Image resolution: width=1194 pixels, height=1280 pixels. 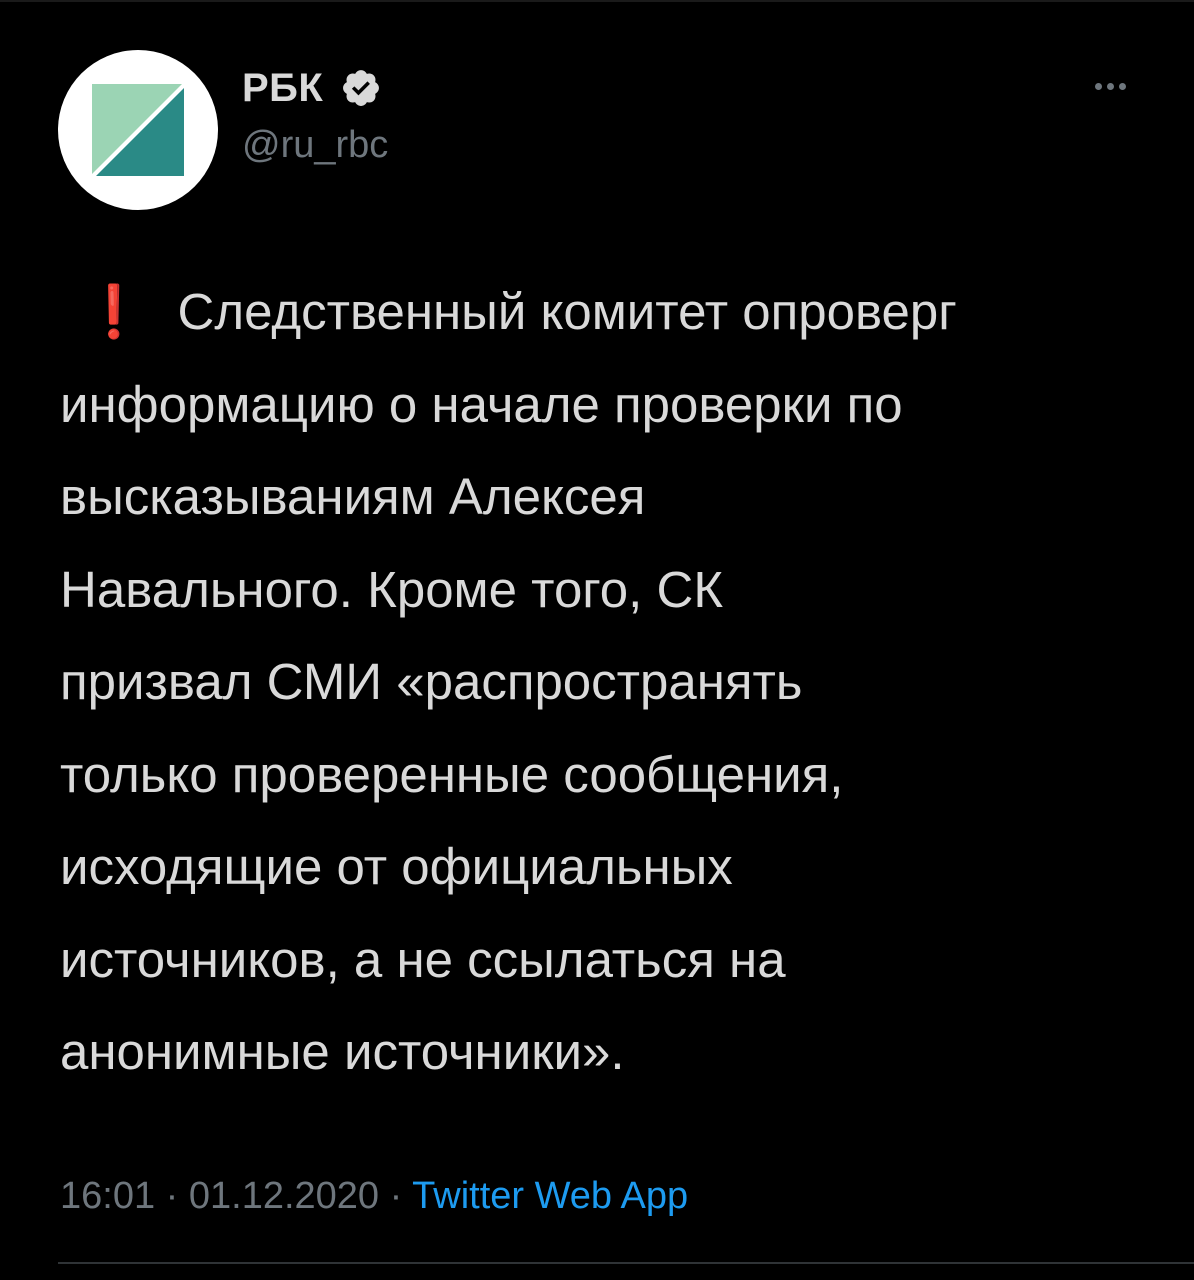 What do you see at coordinates (431, 681) in the screenshot?
I see `tweet-line: призвал СМИ «распространять` at bounding box center [431, 681].